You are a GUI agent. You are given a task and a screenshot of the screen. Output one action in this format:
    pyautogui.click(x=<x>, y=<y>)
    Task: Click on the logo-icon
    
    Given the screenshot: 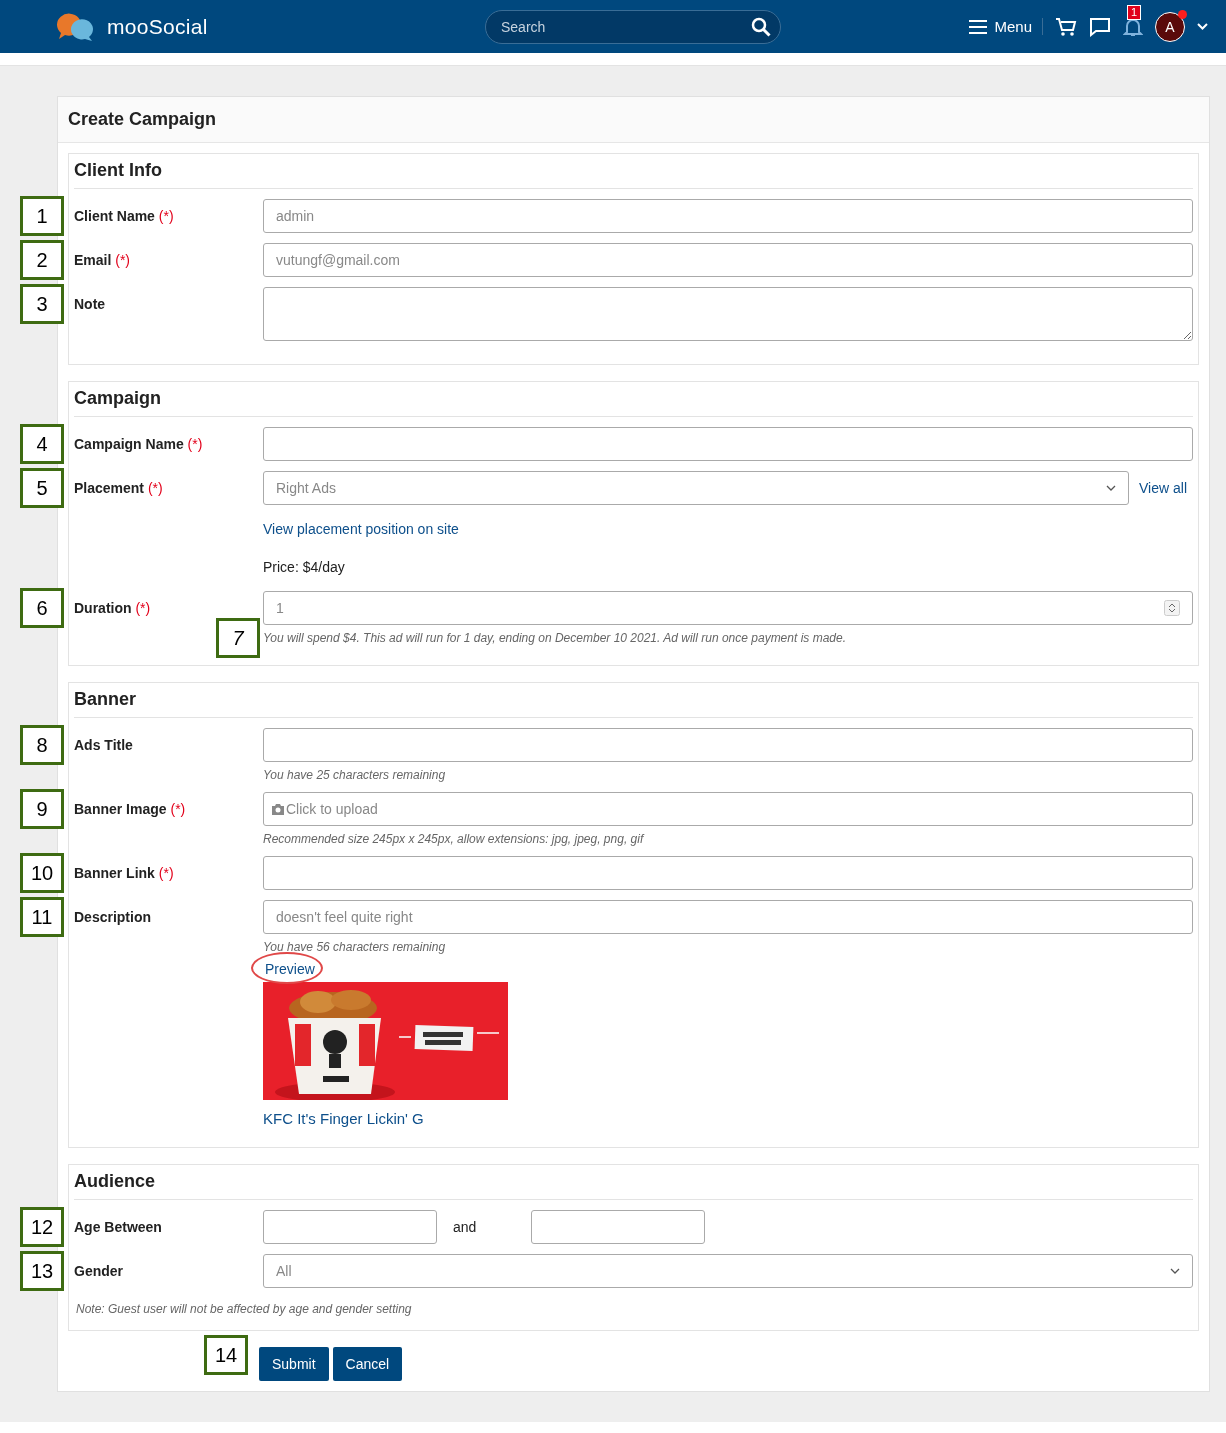 What is the action you would take?
    pyautogui.click(x=75, y=26)
    